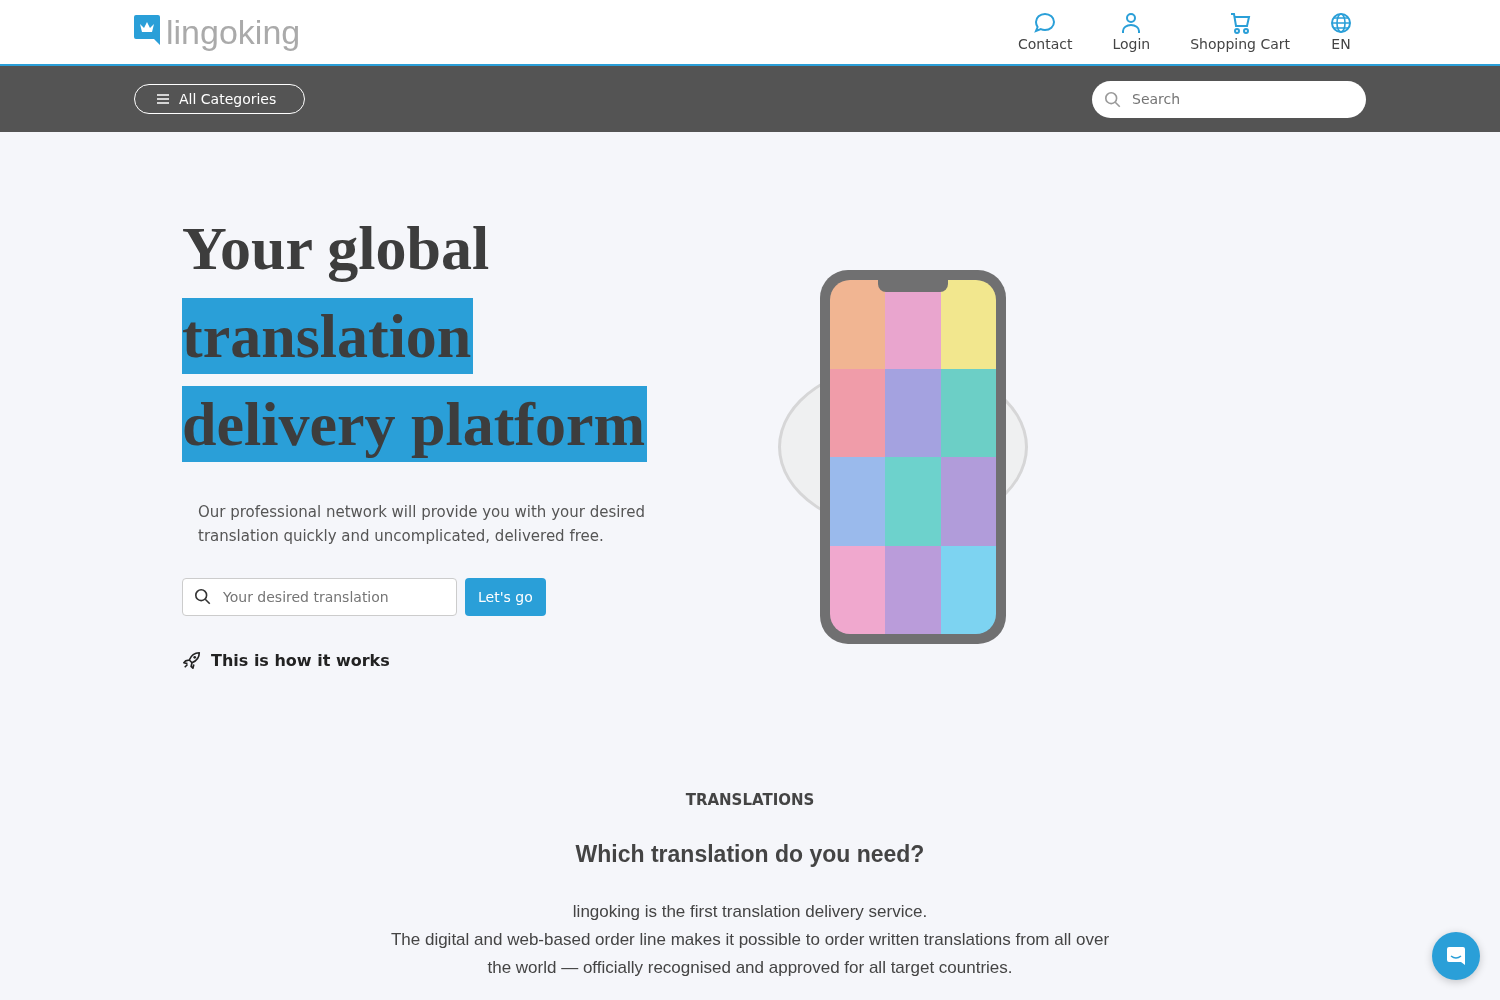 The width and height of the screenshot is (1500, 1000). I want to click on nav-link: Shopping Cart, so click(1240, 32).